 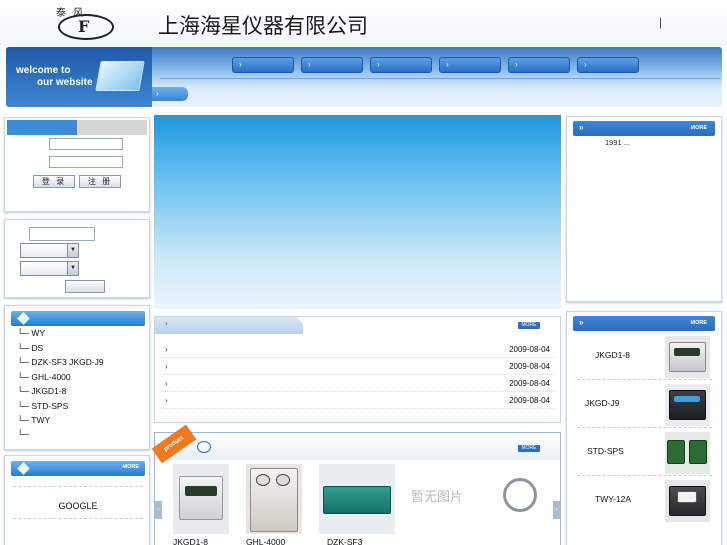 I want to click on welcome-line1: welcome to, so click(x=43, y=70).